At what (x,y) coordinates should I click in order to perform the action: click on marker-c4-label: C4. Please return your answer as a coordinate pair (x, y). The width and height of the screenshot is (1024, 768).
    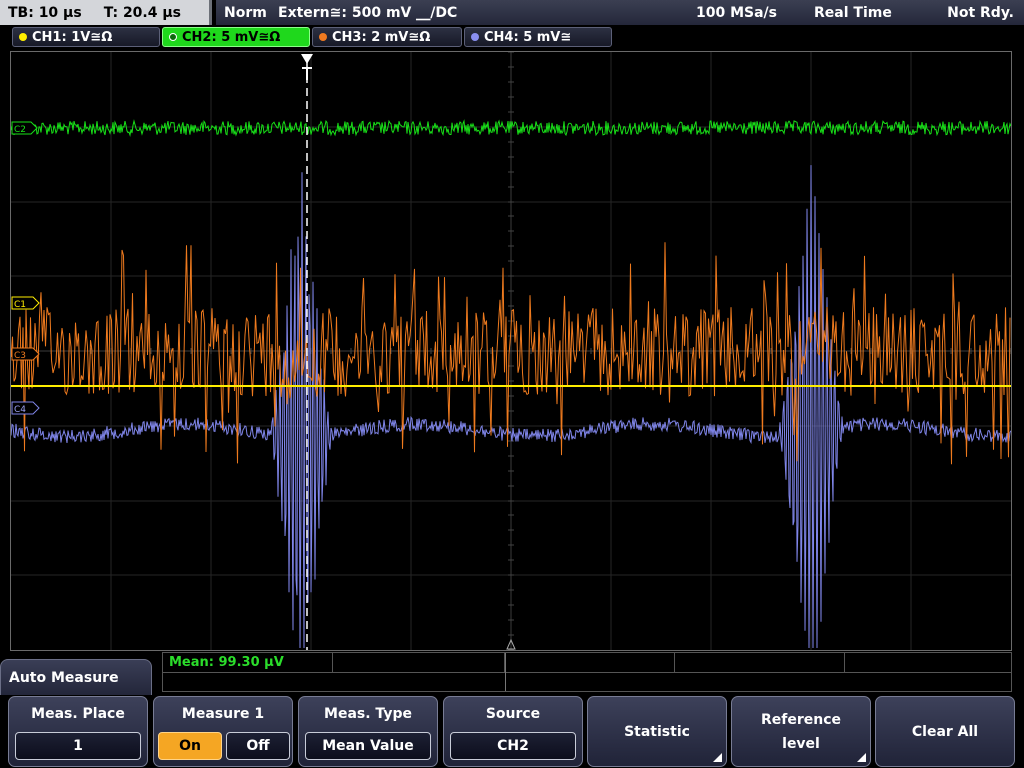
    Looking at the image, I should click on (20, 410).